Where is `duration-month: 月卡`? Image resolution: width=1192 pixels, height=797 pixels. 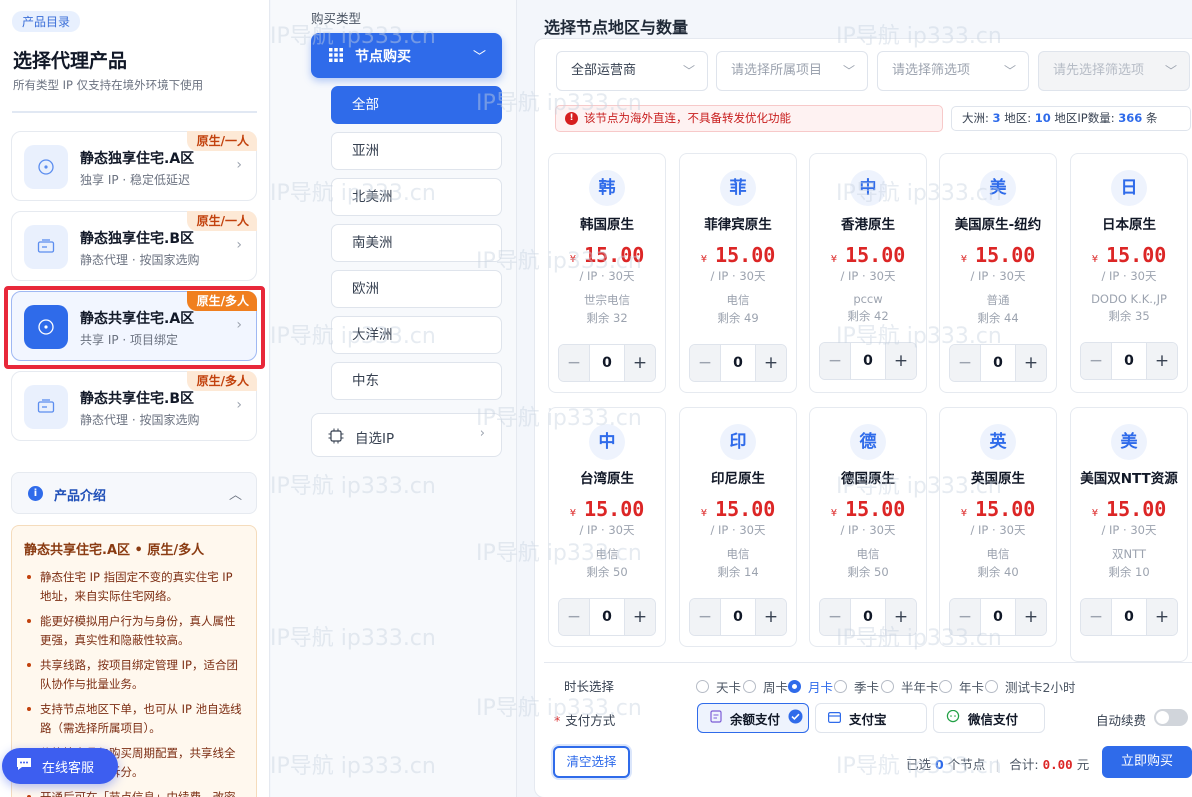
duration-month: 月卡 is located at coordinates (810, 686).